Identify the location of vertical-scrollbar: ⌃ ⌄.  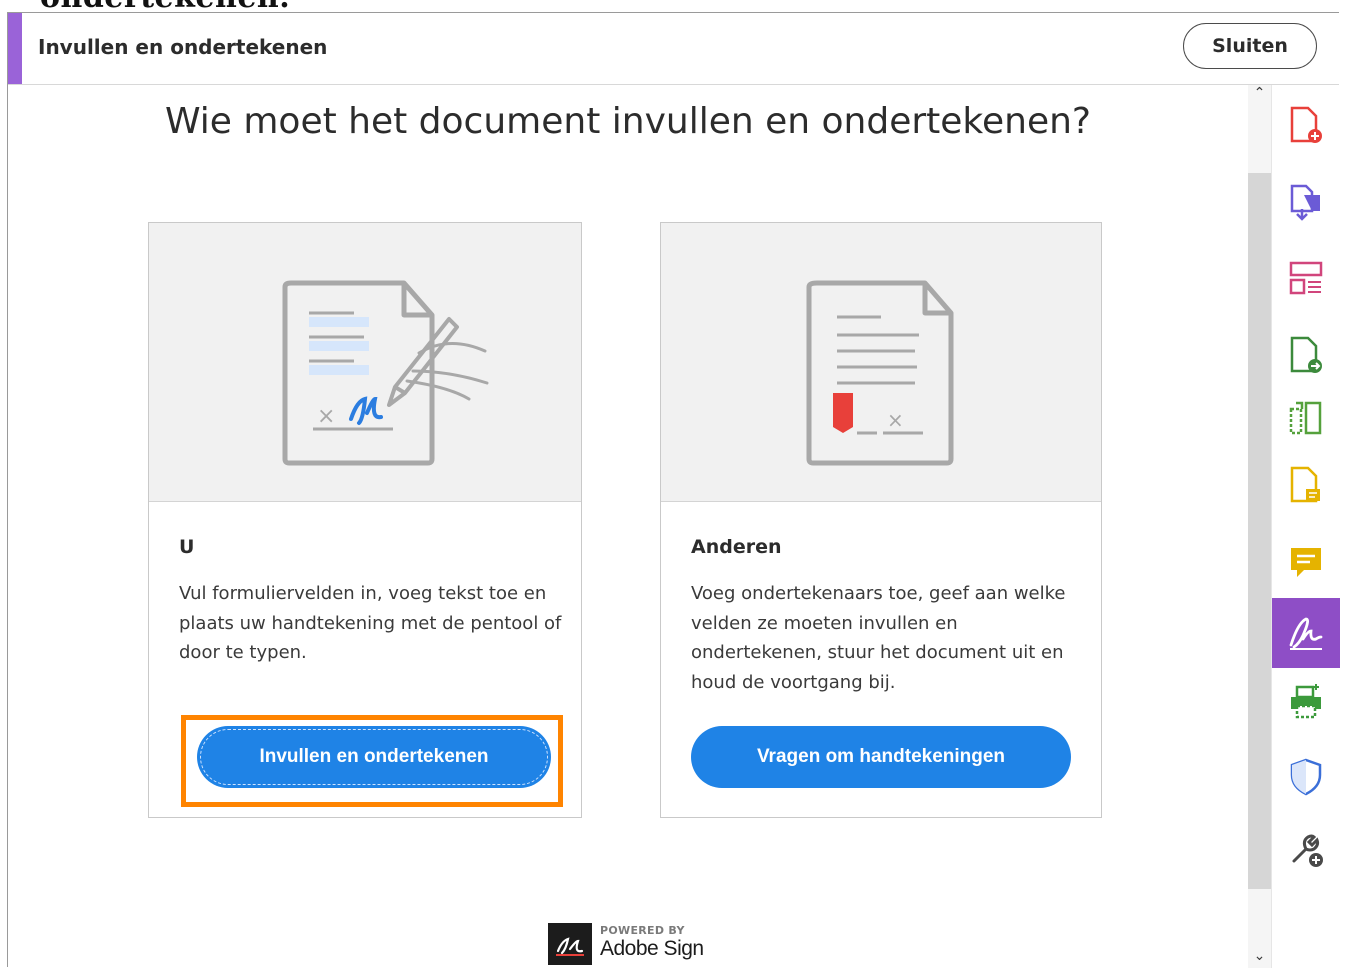
(1259, 526).